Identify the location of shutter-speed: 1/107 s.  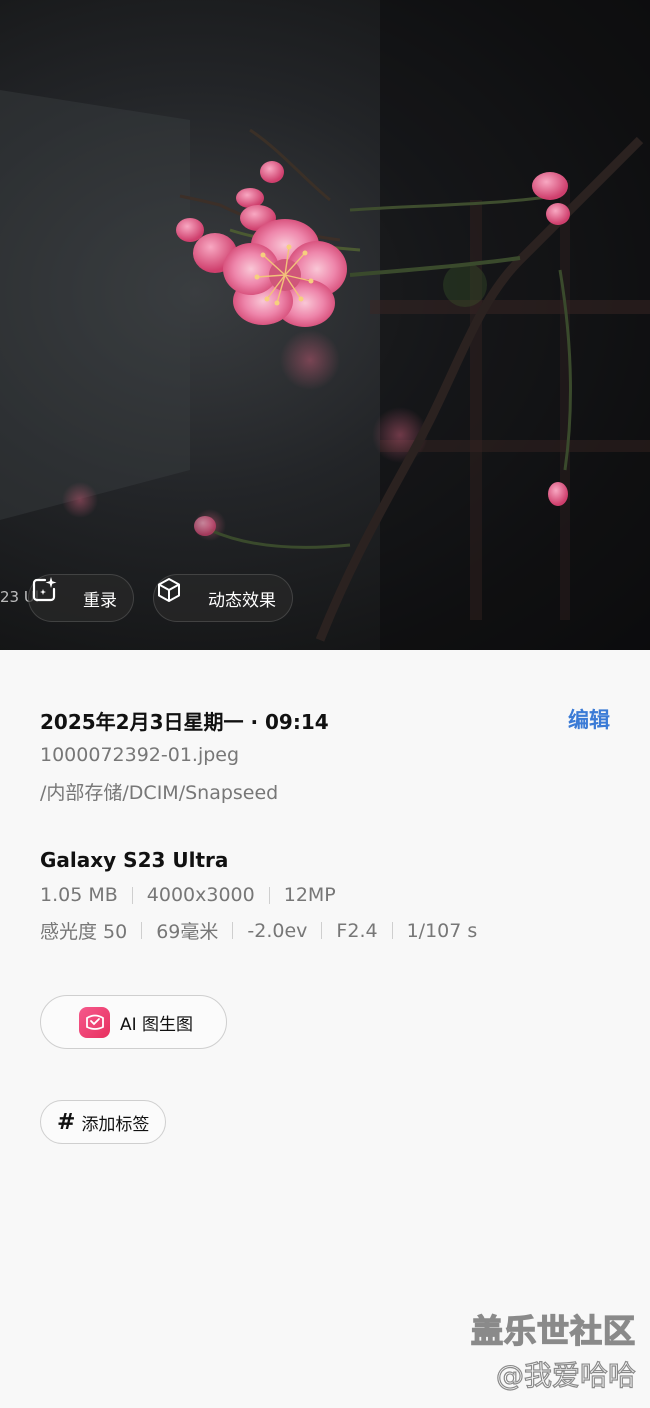
(442, 930).